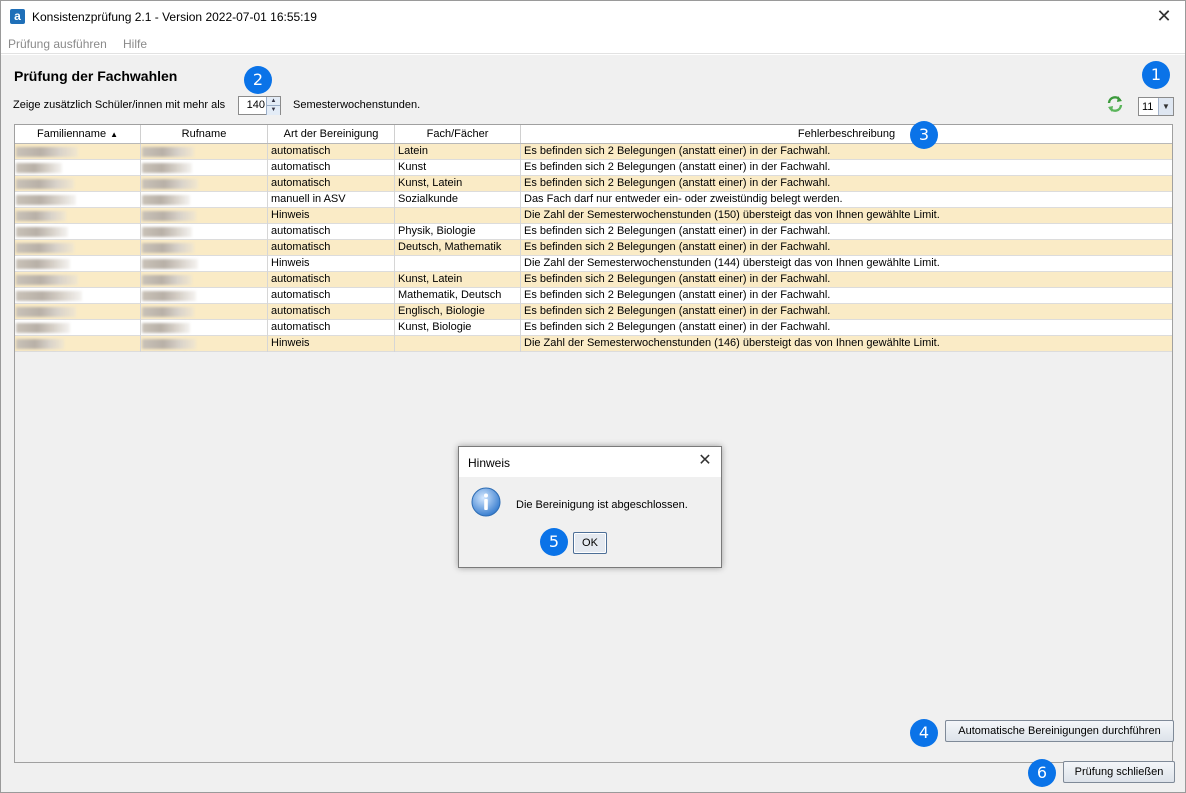  I want to click on column-header-rufname: Rufname, so click(204, 134).